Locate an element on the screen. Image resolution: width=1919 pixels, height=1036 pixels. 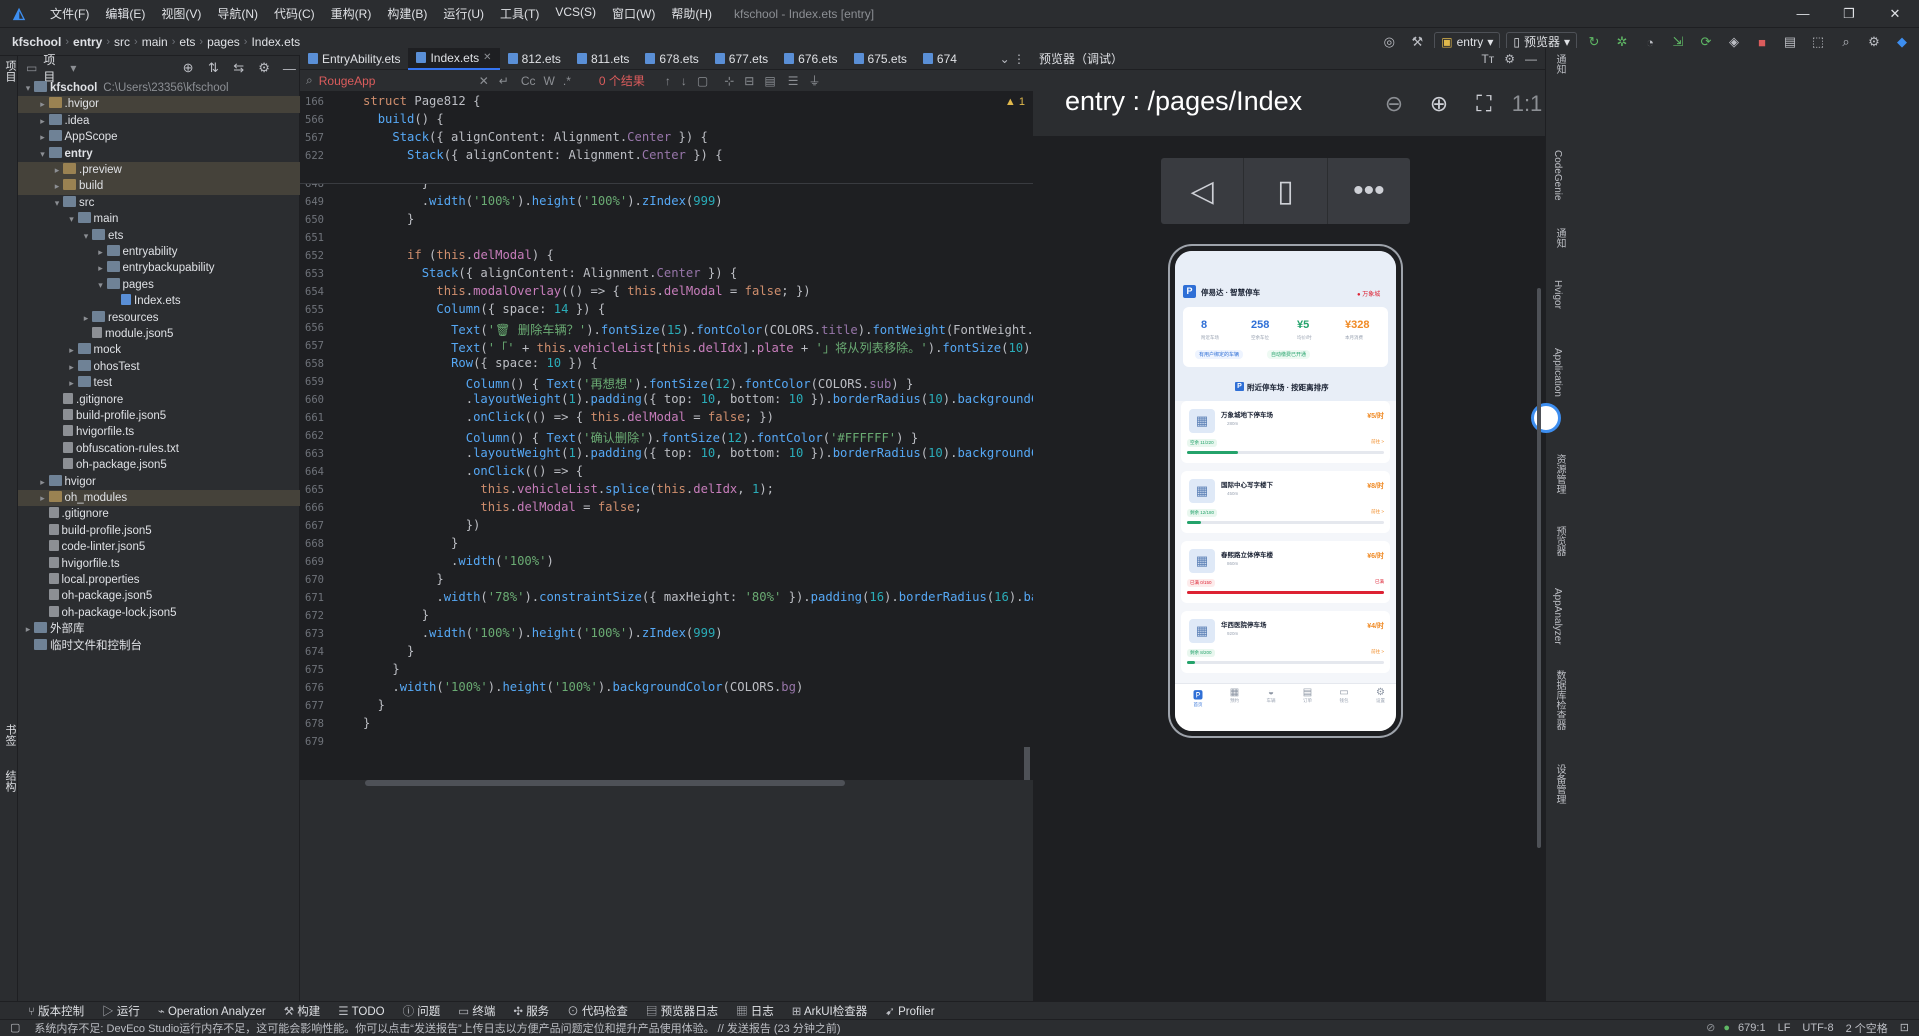
bottom-tool-item: ▷ 运行 is located at coordinates (121, 1011).